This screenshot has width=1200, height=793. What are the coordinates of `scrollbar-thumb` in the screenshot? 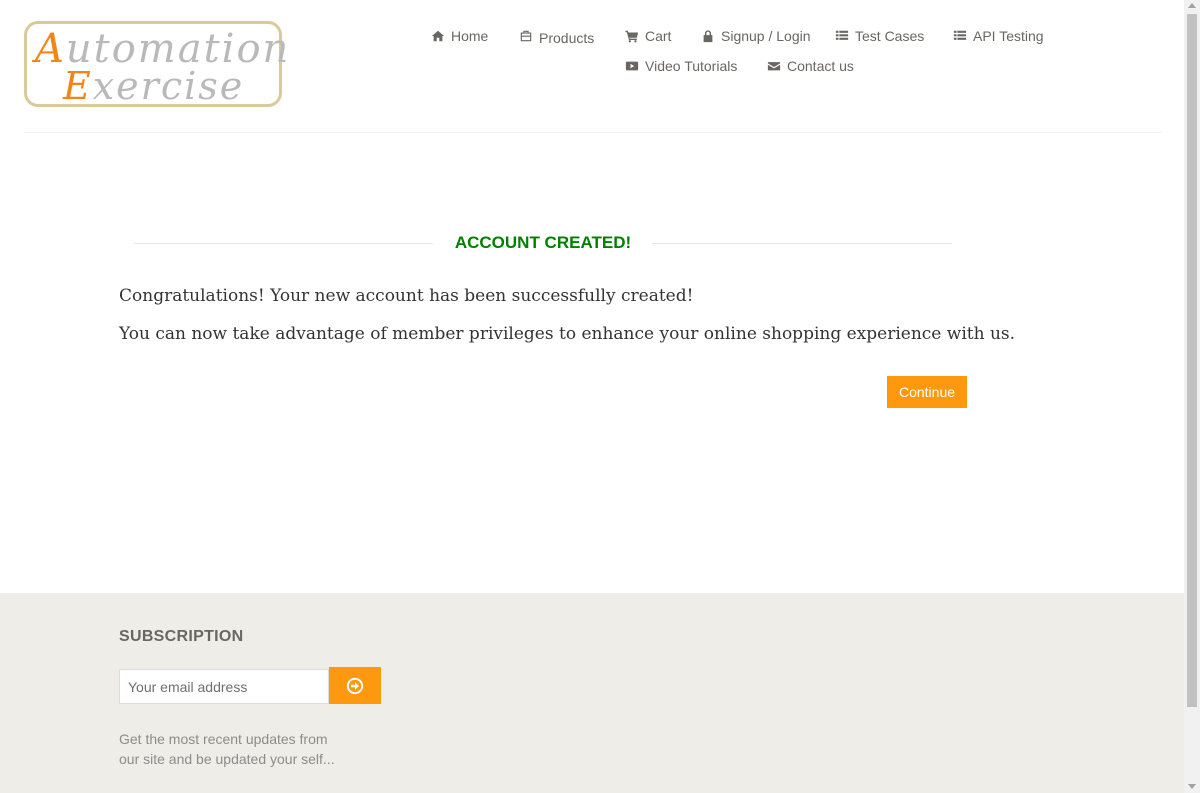 It's located at (1192, 360).